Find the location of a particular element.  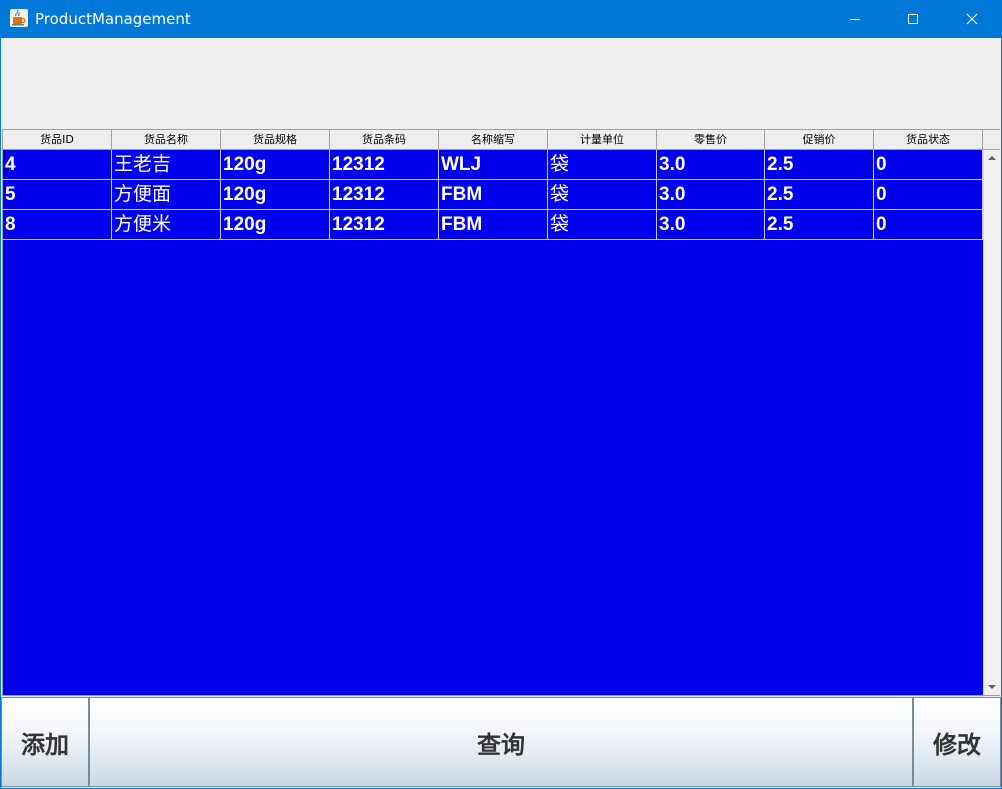

window-title: ProductManagement is located at coordinates (113, 19).